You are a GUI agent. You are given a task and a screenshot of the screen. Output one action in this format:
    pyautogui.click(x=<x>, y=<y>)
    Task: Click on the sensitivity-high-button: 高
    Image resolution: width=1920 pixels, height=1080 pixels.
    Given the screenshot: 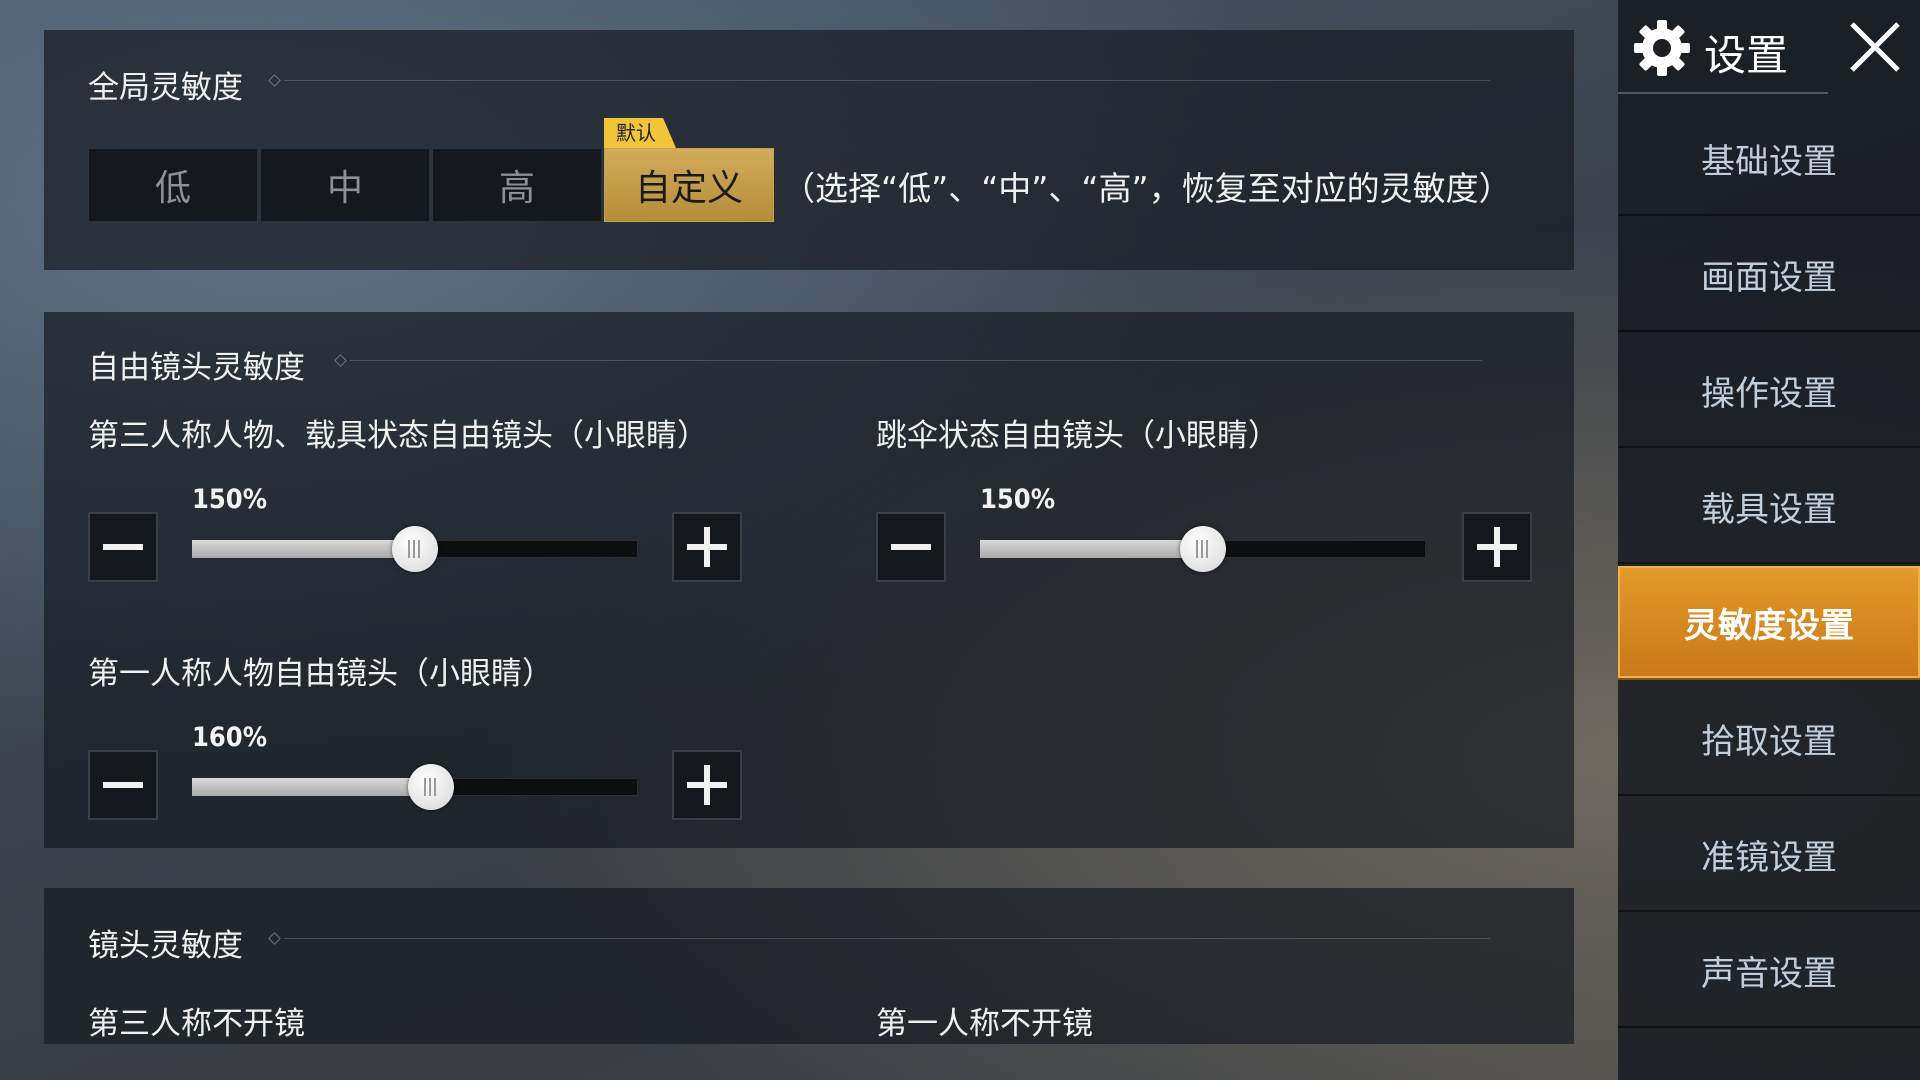 What is the action you would take?
    pyautogui.click(x=517, y=185)
    